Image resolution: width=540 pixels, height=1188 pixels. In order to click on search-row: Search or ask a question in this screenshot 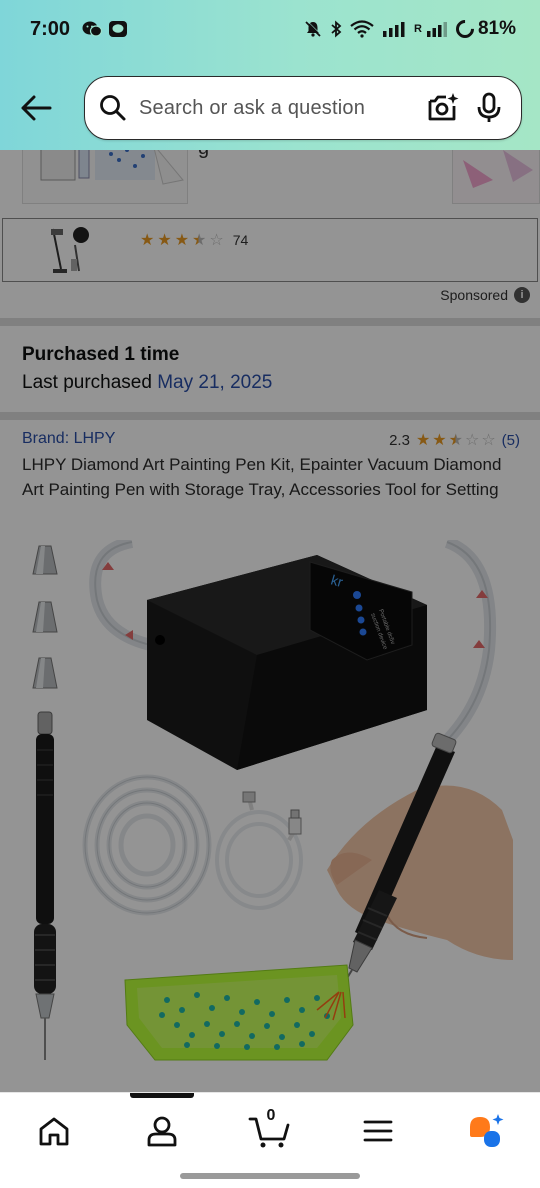, I will do `click(270, 108)`.